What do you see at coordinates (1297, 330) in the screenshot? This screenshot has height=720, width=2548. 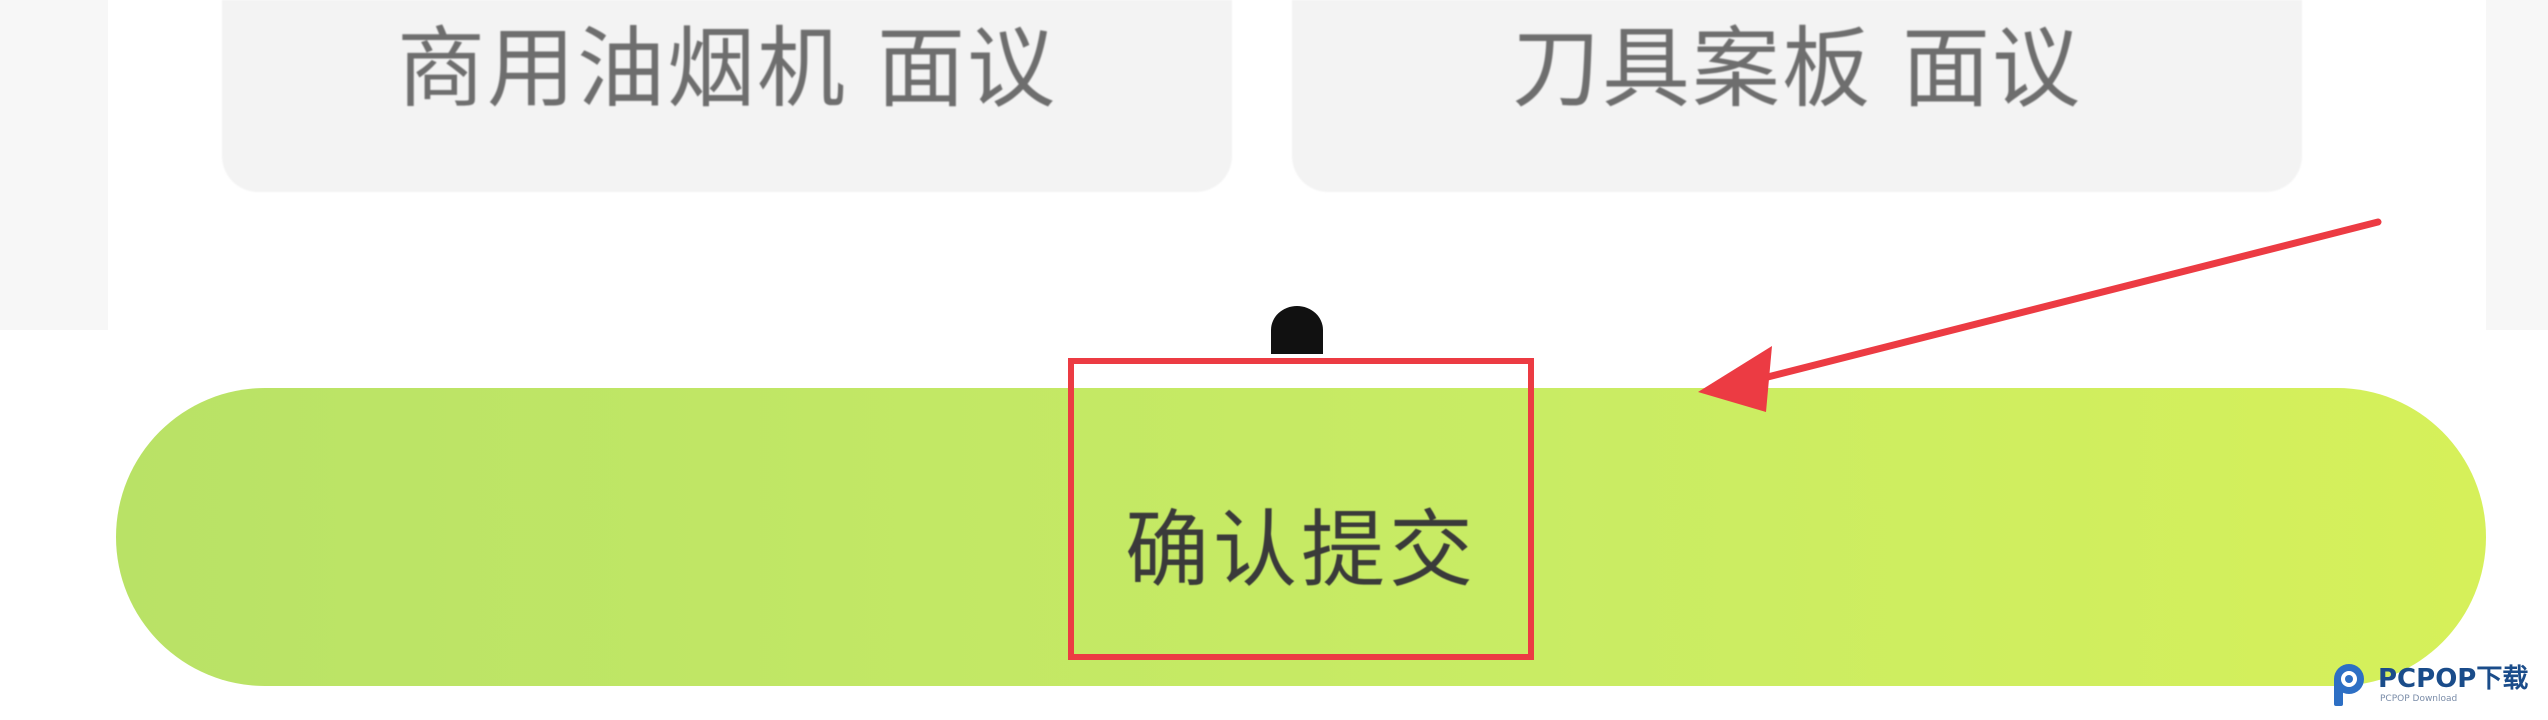 I see `cursor-pointer-icon` at bounding box center [1297, 330].